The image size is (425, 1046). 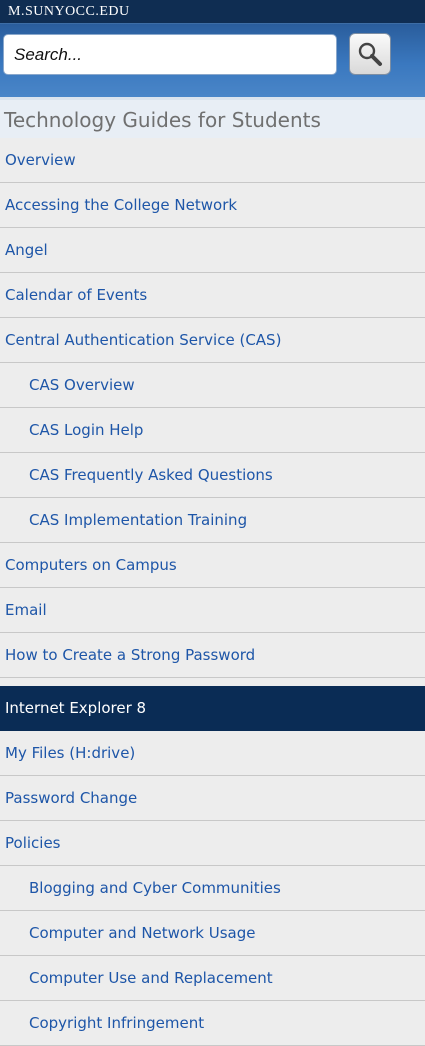 I want to click on nav-item: Email, so click(x=212, y=610).